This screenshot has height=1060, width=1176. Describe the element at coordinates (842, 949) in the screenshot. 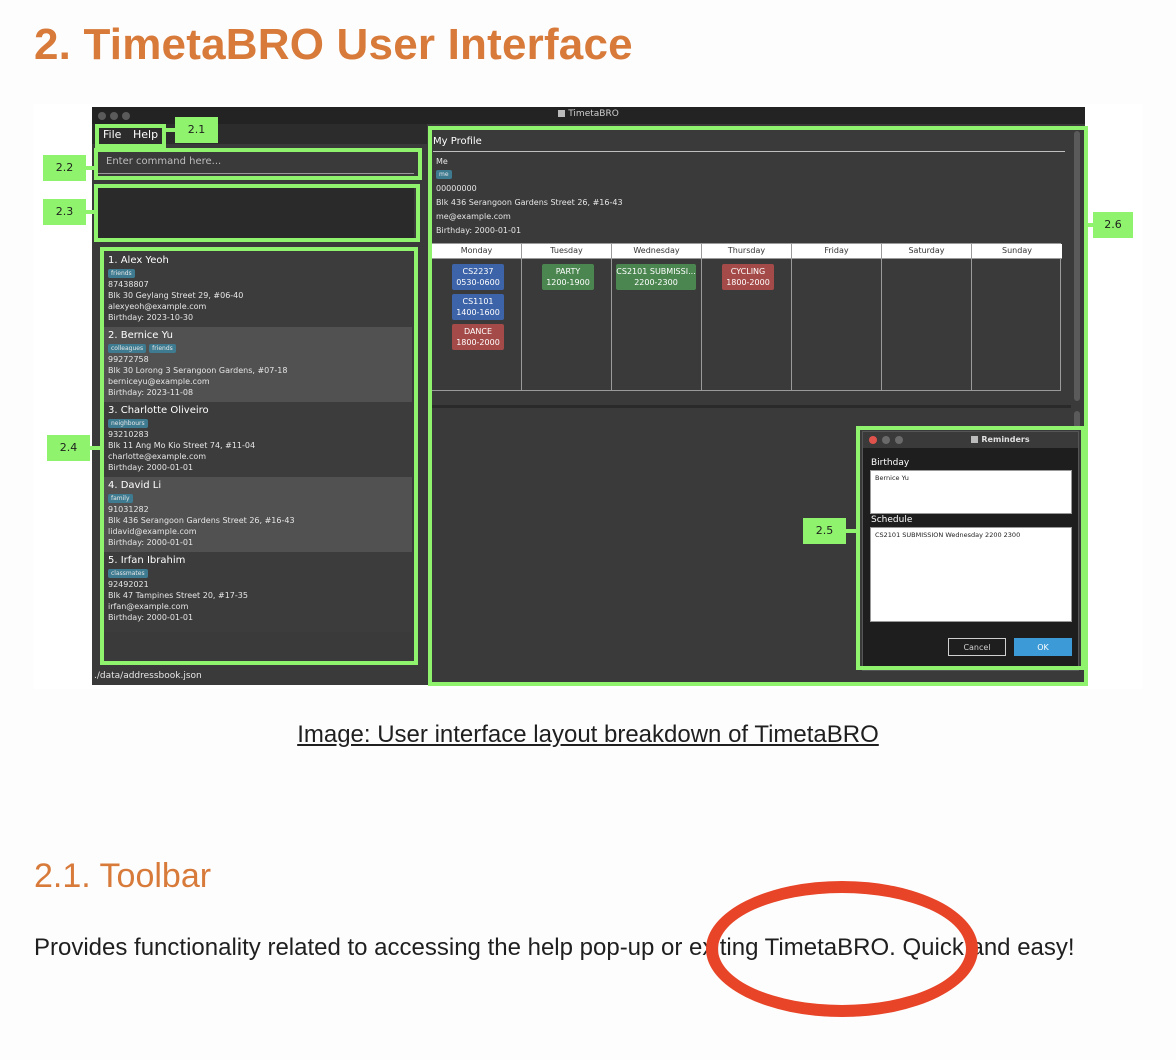

I see `red-annotation-circle` at that location.